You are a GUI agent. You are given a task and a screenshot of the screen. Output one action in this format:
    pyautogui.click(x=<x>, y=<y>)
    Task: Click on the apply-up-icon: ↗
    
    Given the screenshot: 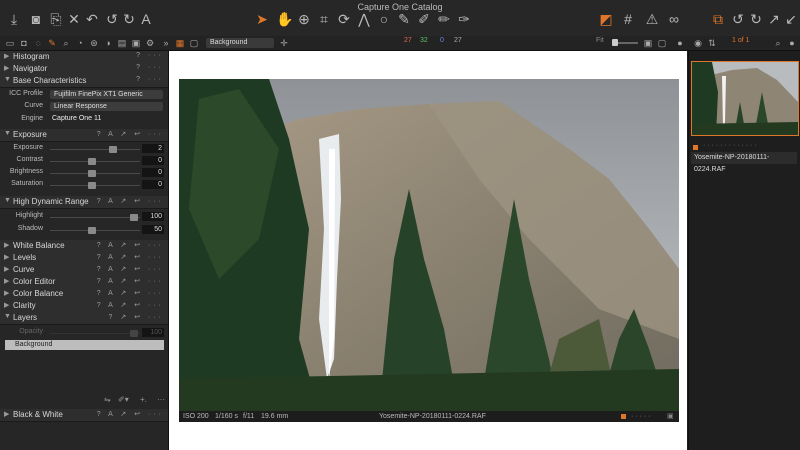 What is the action you would take?
    pyautogui.click(x=774, y=19)
    